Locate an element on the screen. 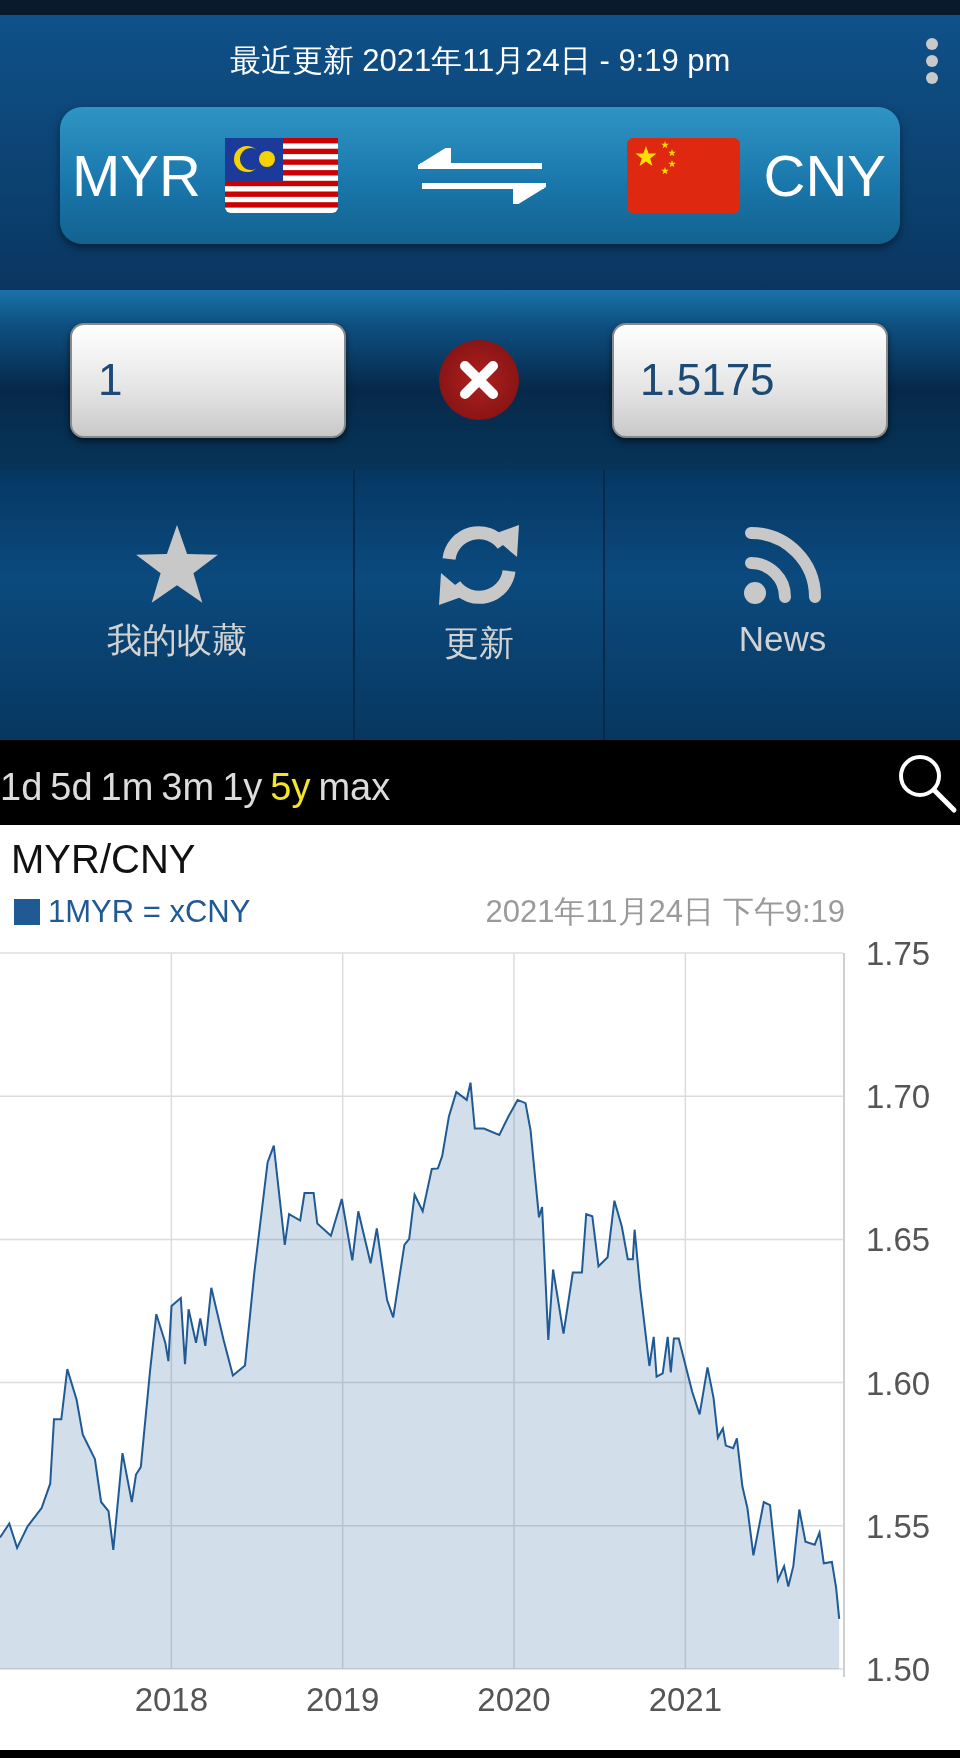 The width and height of the screenshot is (960, 1758). currency-pair-bar: MYR CNY is located at coordinates (480, 175).